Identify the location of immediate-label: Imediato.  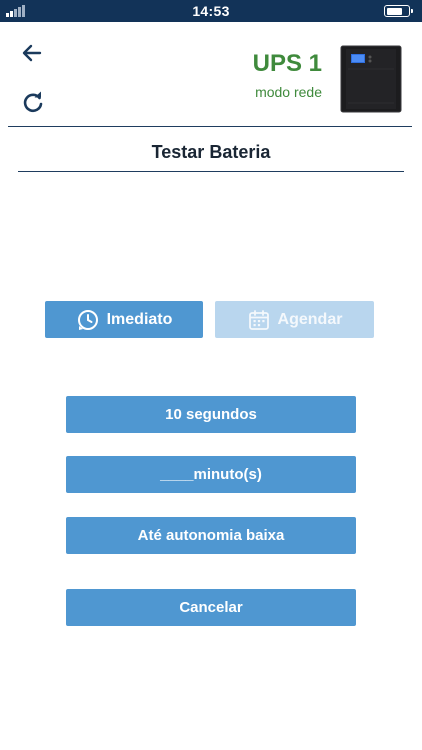
(139, 319).